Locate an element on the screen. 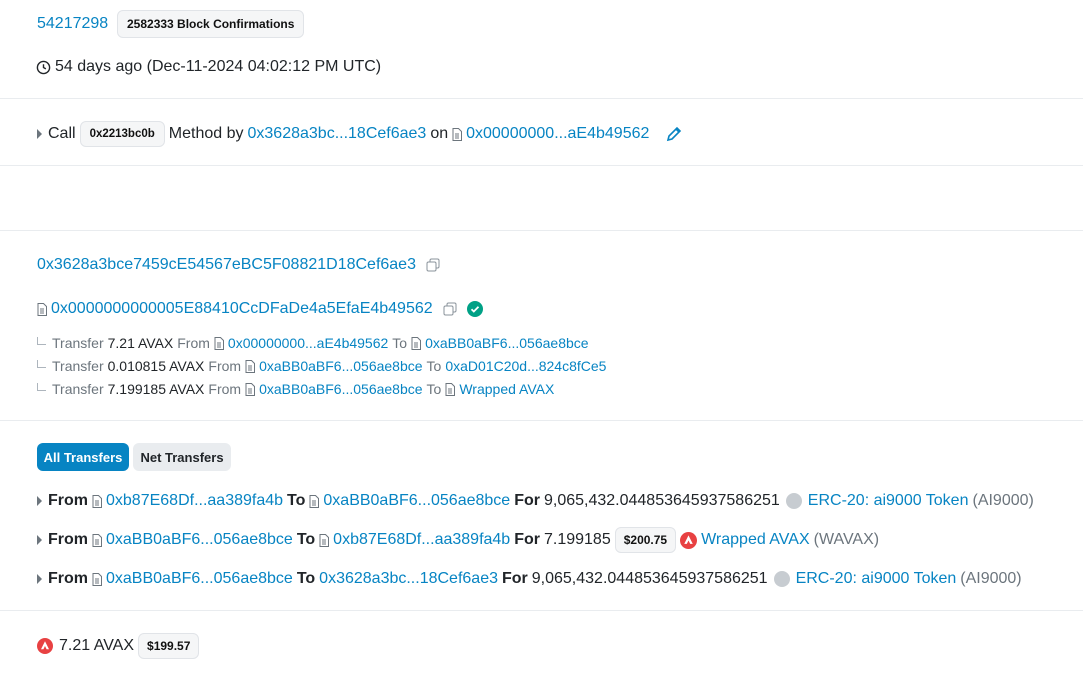 The height and width of the screenshot is (676, 1083). token-from-link: 0xb87E68Df...aa389fa4b is located at coordinates (194, 501).